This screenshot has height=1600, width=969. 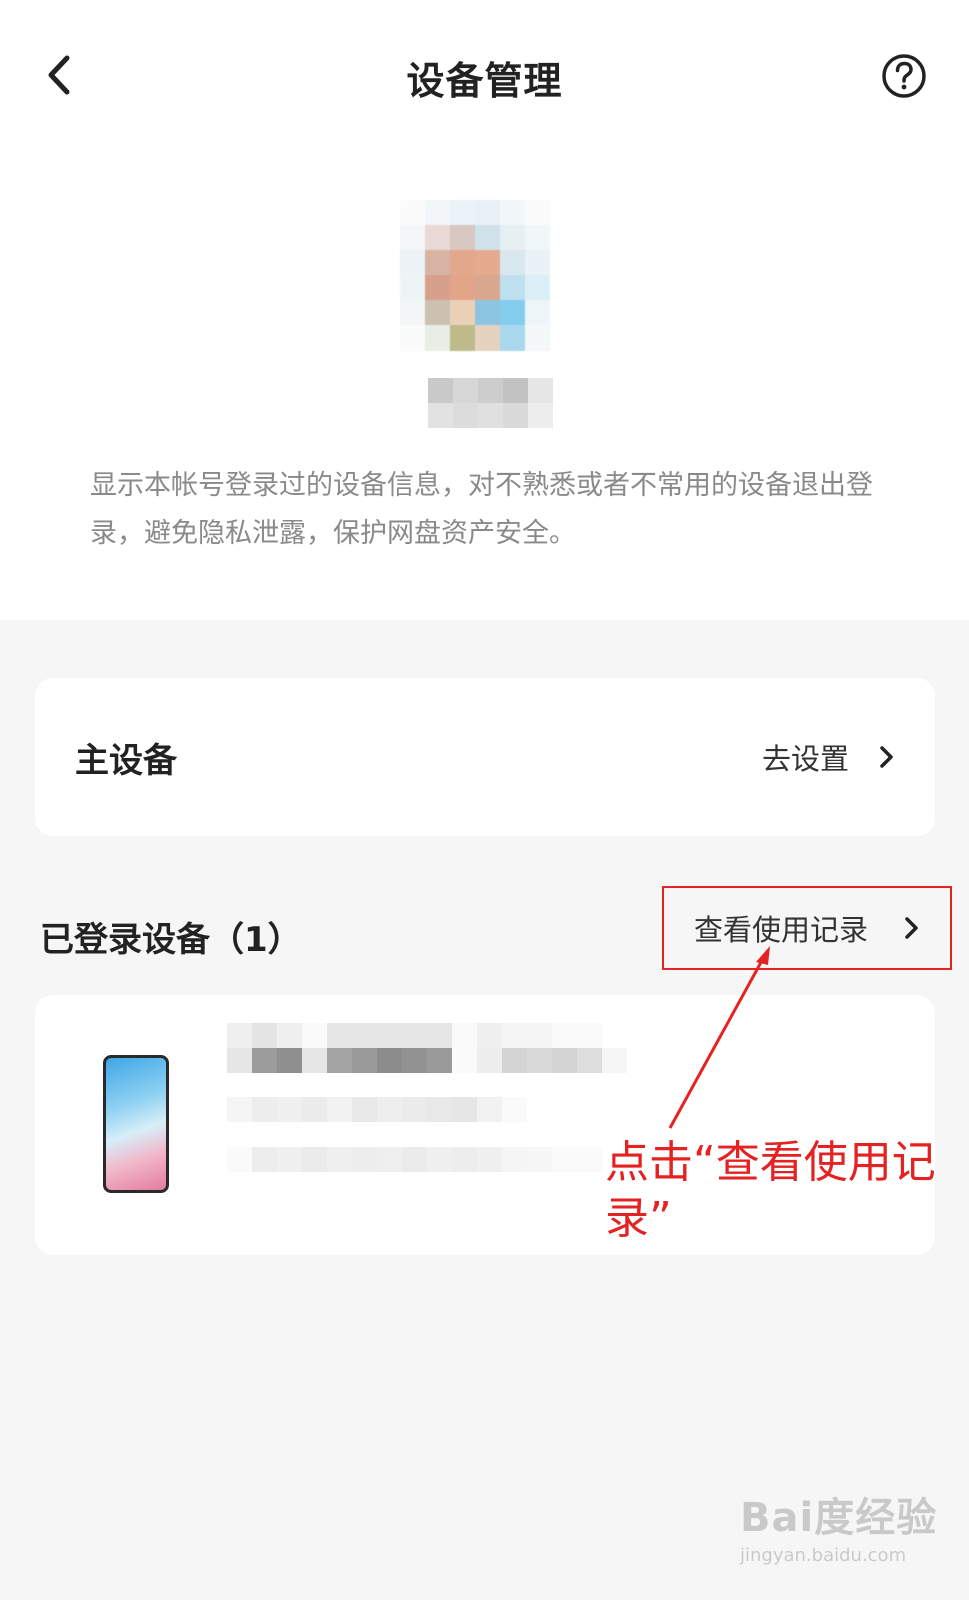 I want to click on question-circle-icon, so click(x=904, y=76).